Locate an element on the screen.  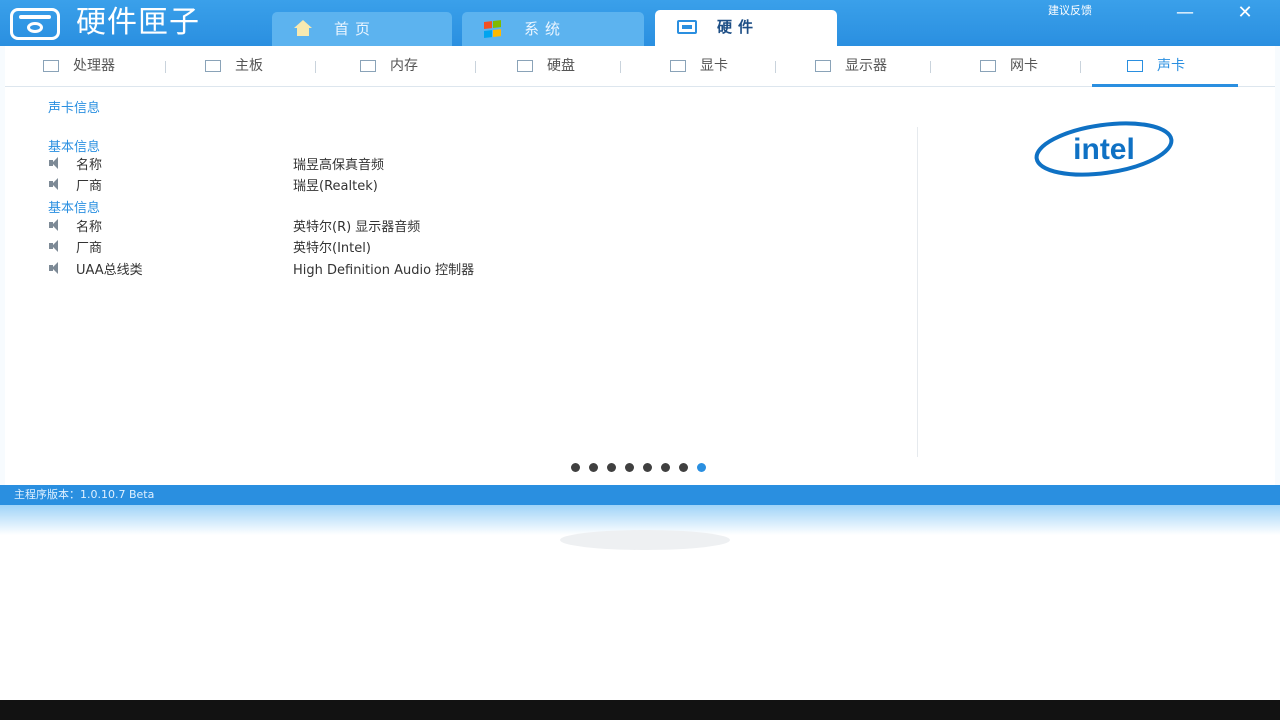
info-value: 瑞昱(Realtek) is located at coordinates (335, 186).